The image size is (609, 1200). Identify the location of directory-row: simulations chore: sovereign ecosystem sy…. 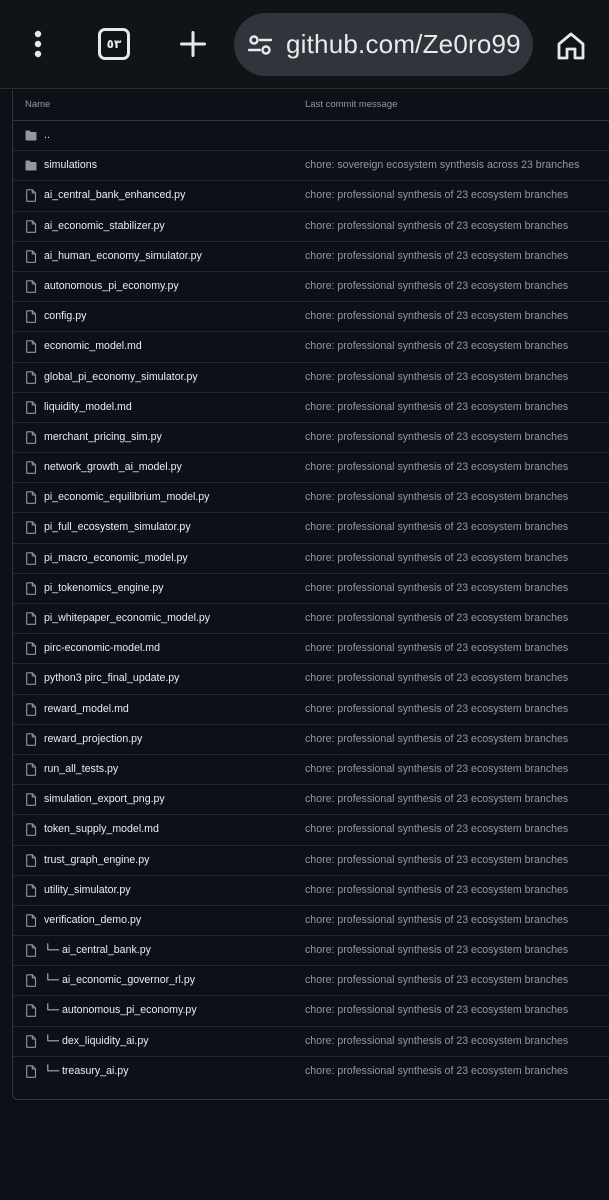
(311, 166).